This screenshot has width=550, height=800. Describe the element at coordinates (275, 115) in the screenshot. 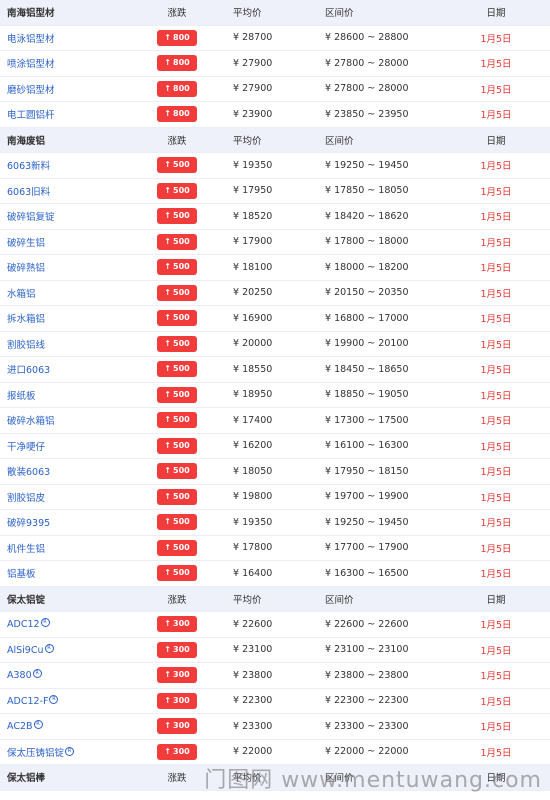

I see `table-row: 电工圆铝杆 ↑ 800 ¥ 23900 ¥ 23850 ~ 23950 1月5日` at that location.